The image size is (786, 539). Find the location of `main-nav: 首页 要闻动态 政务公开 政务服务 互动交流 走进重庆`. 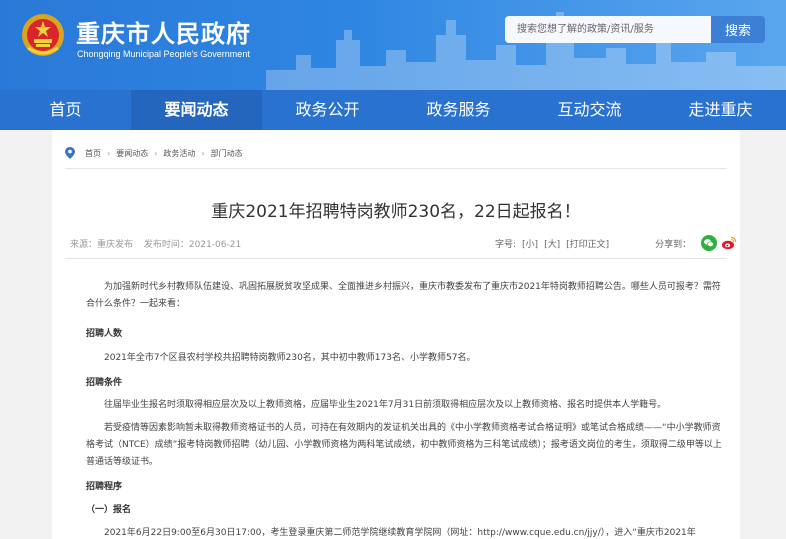

main-nav: 首页 要闻动态 政务公开 政务服务 互动交流 走进重庆 is located at coordinates (393, 110).